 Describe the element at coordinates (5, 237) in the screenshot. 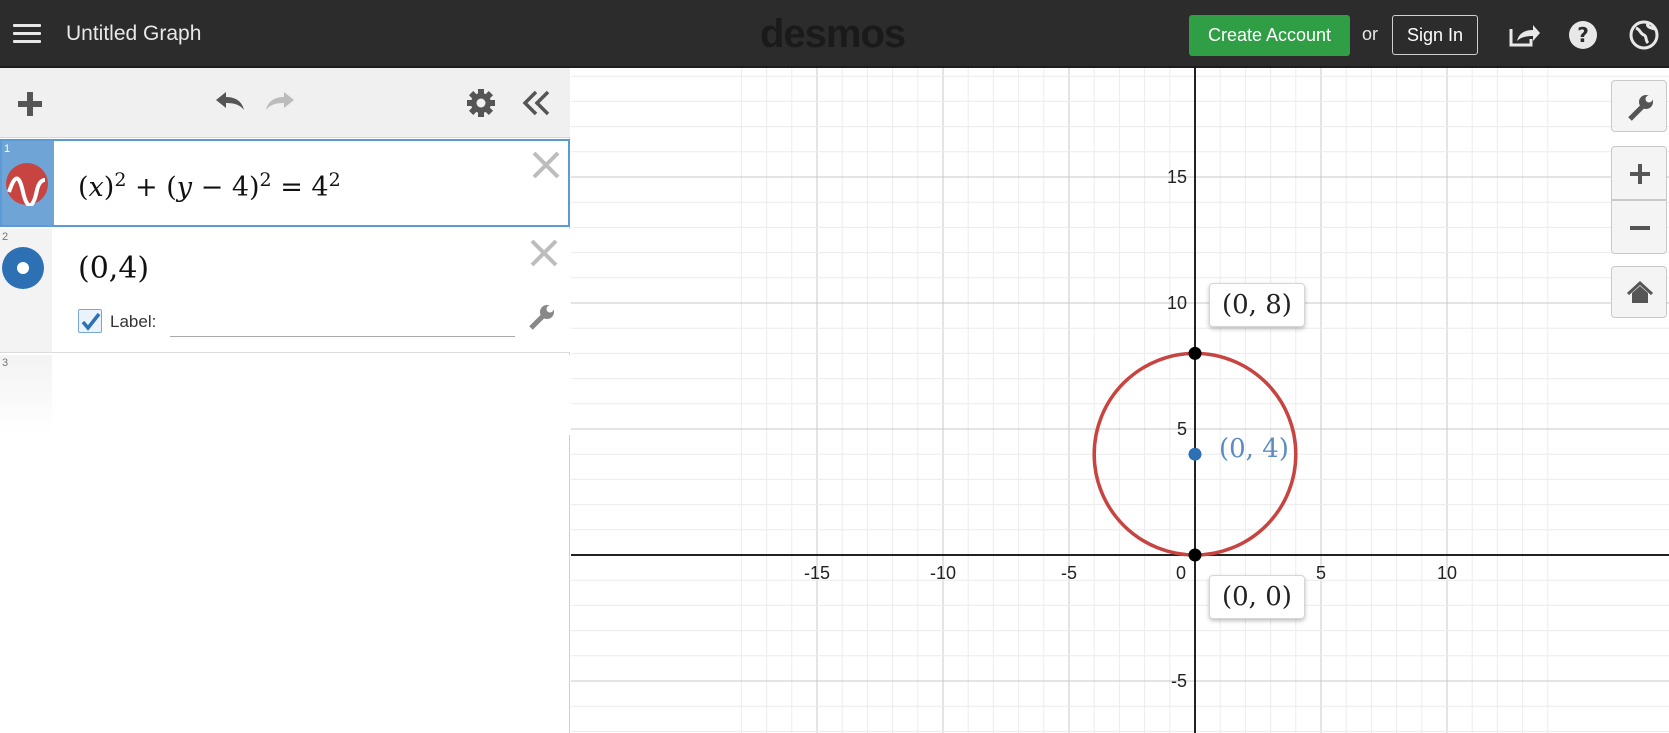

I see `expression-number: 2` at that location.